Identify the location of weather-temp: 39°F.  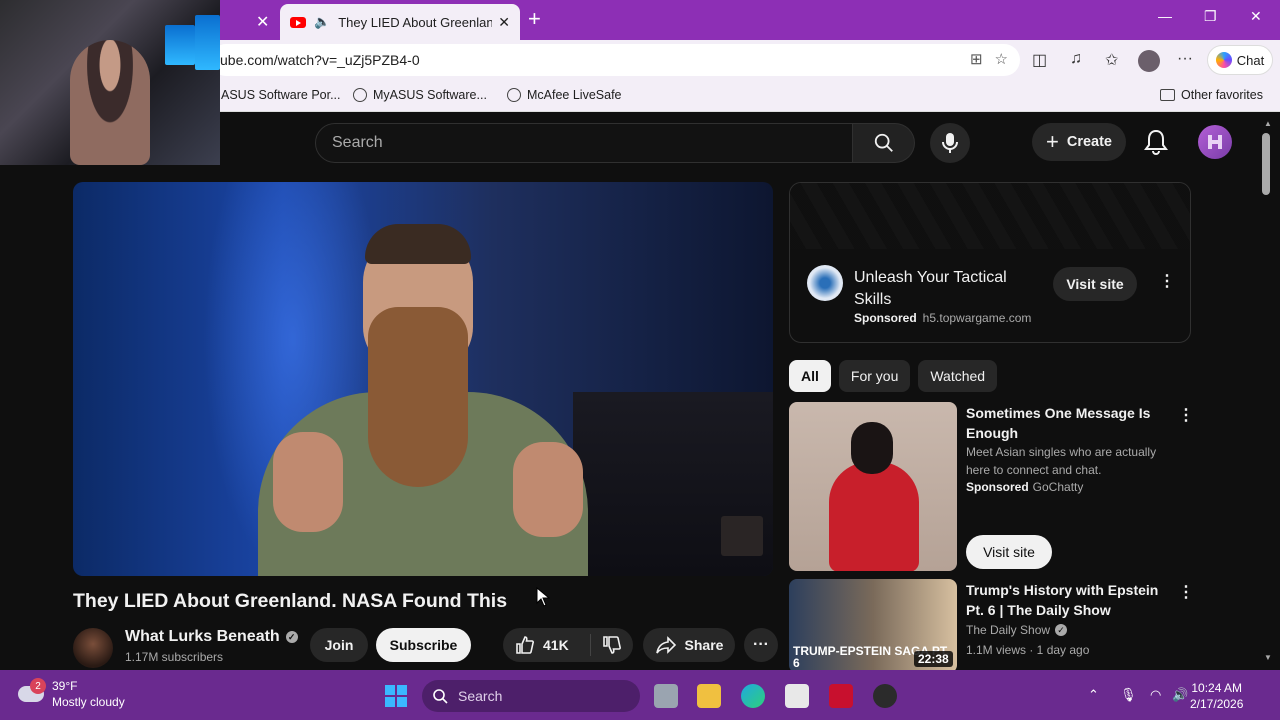
(65, 686).